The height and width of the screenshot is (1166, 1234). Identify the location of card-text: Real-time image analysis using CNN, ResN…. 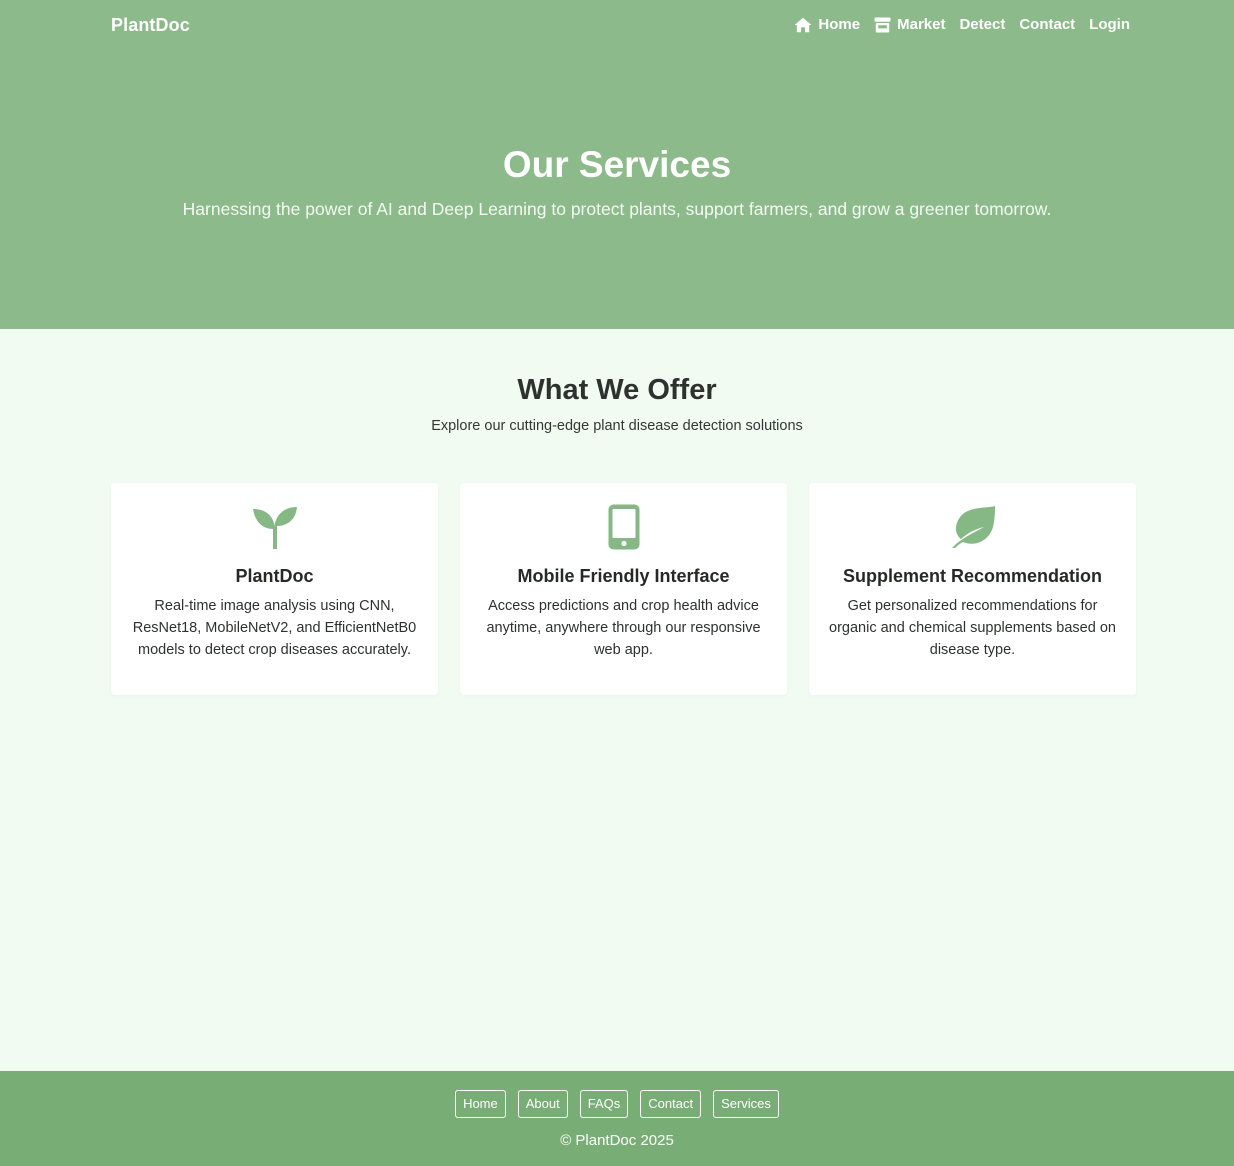
(274, 628).